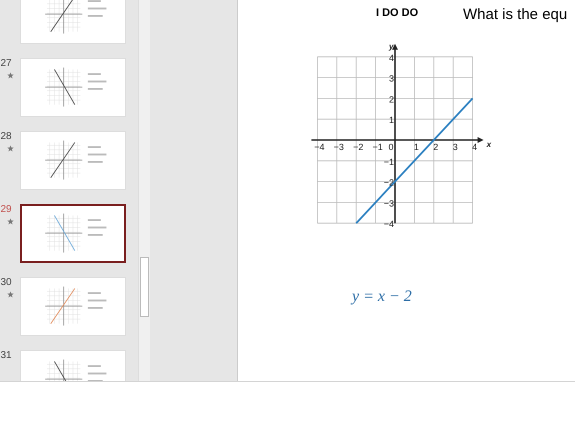 This screenshot has height=432, width=575. I want to click on x-tick-label: 2, so click(435, 147).